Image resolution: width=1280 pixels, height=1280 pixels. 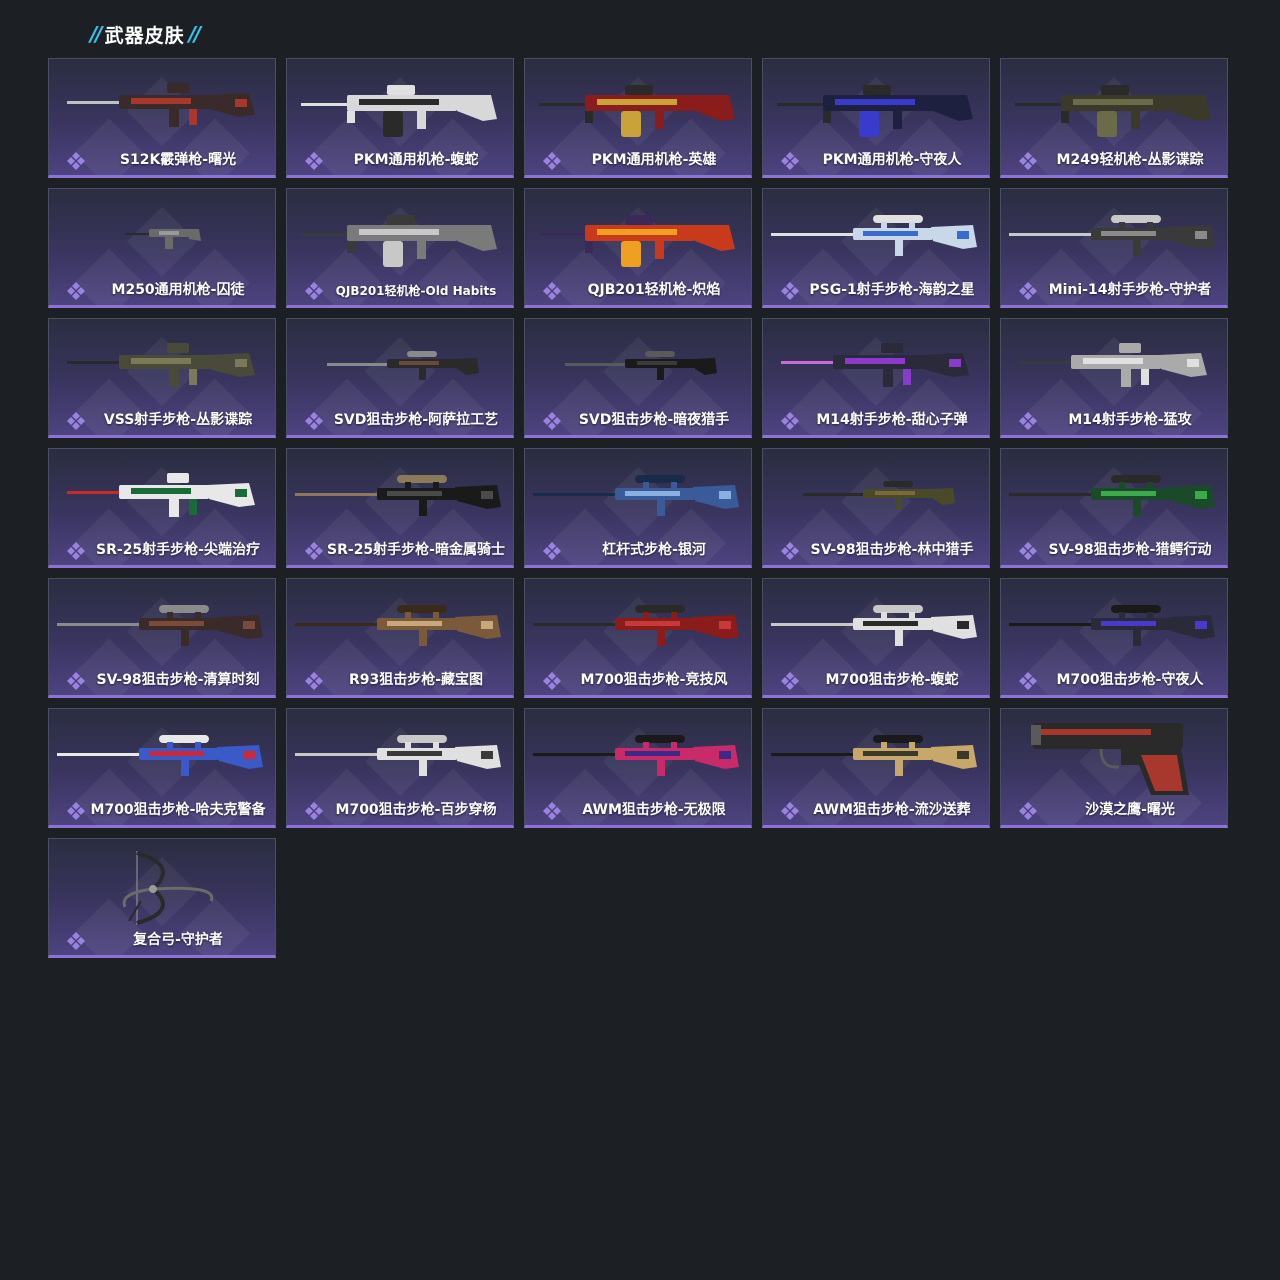 What do you see at coordinates (162, 248) in the screenshot?
I see `skin-card: M250通用机枪-囚徒` at bounding box center [162, 248].